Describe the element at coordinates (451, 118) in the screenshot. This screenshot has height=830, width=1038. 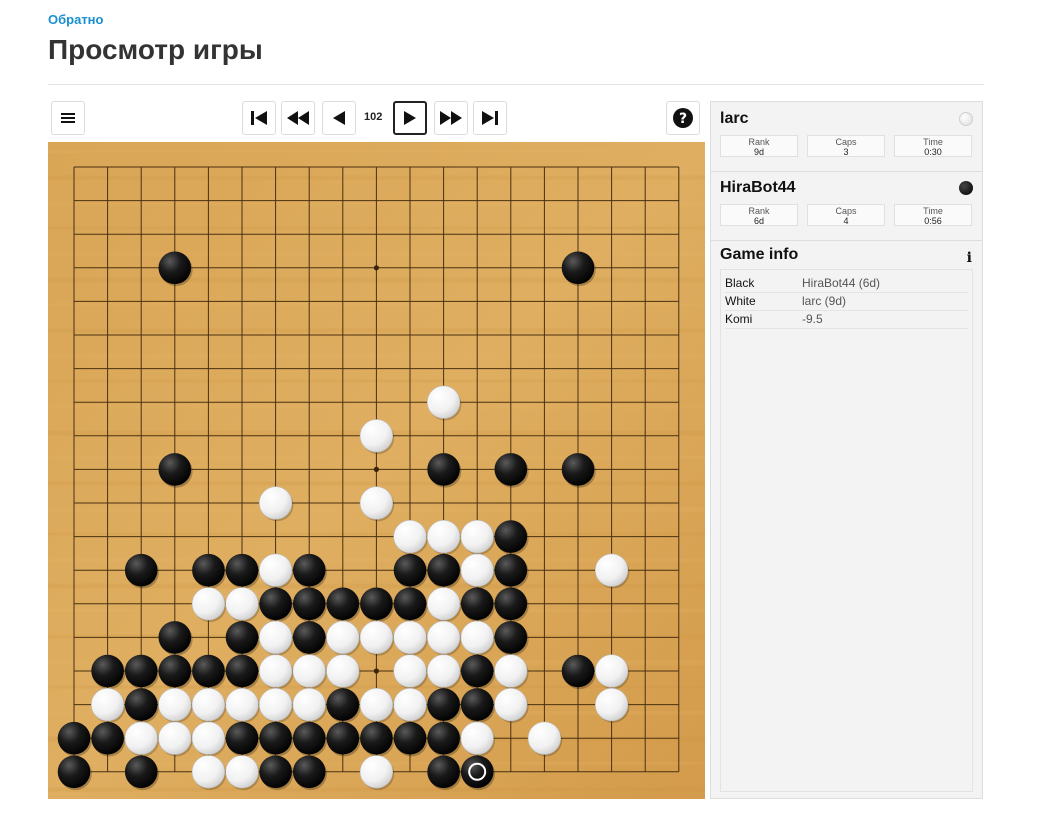
I see `fast-forward-button` at that location.